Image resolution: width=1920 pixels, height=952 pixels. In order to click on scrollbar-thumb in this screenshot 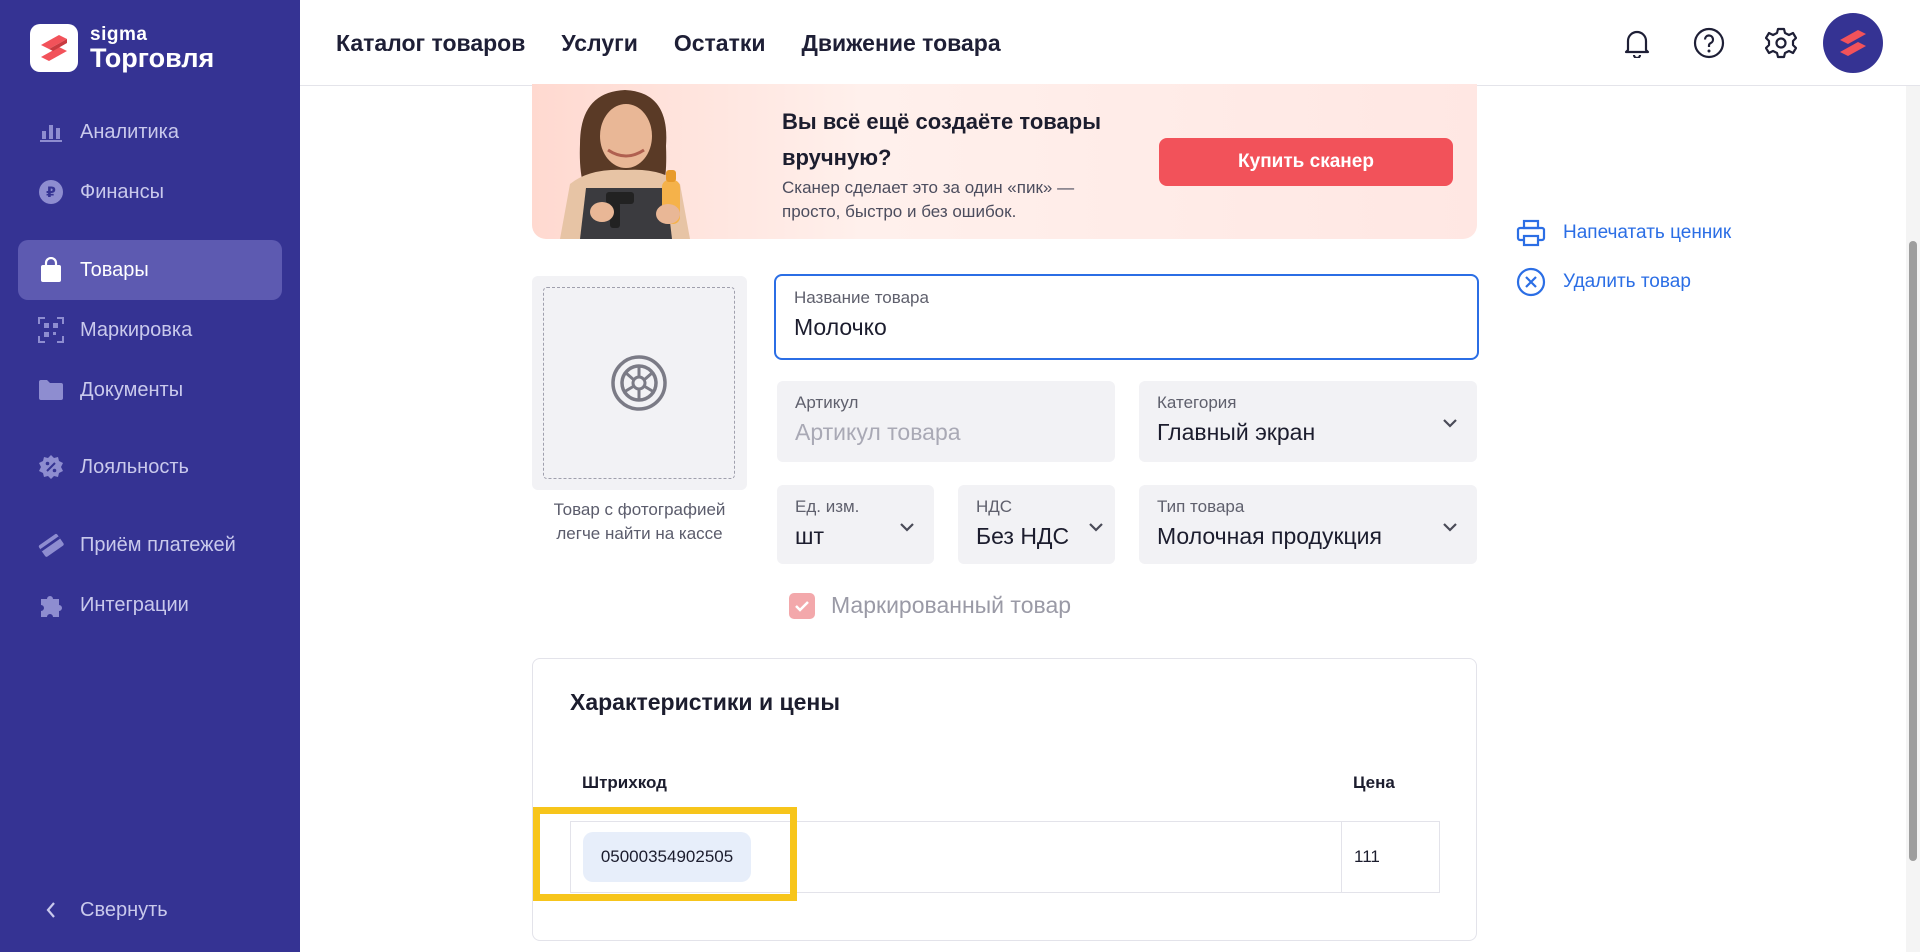, I will do `click(1913, 551)`.